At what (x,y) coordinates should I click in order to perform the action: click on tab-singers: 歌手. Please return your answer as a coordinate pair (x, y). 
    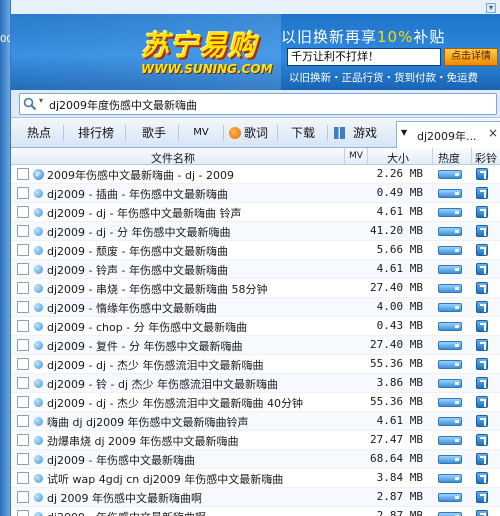
    Looking at the image, I should click on (154, 133).